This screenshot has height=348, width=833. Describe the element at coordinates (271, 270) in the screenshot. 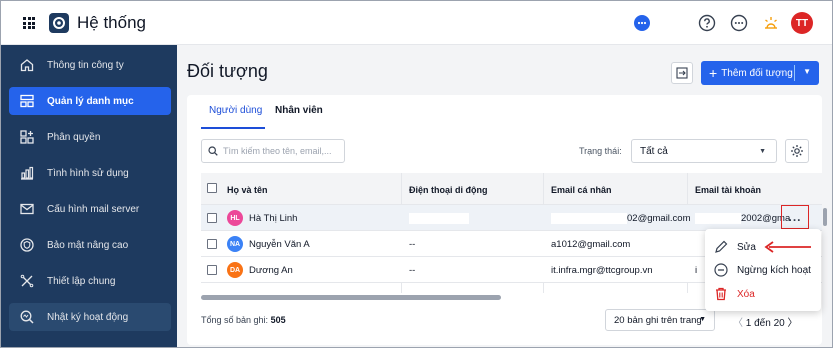

I see `user-name: Dương An` at that location.